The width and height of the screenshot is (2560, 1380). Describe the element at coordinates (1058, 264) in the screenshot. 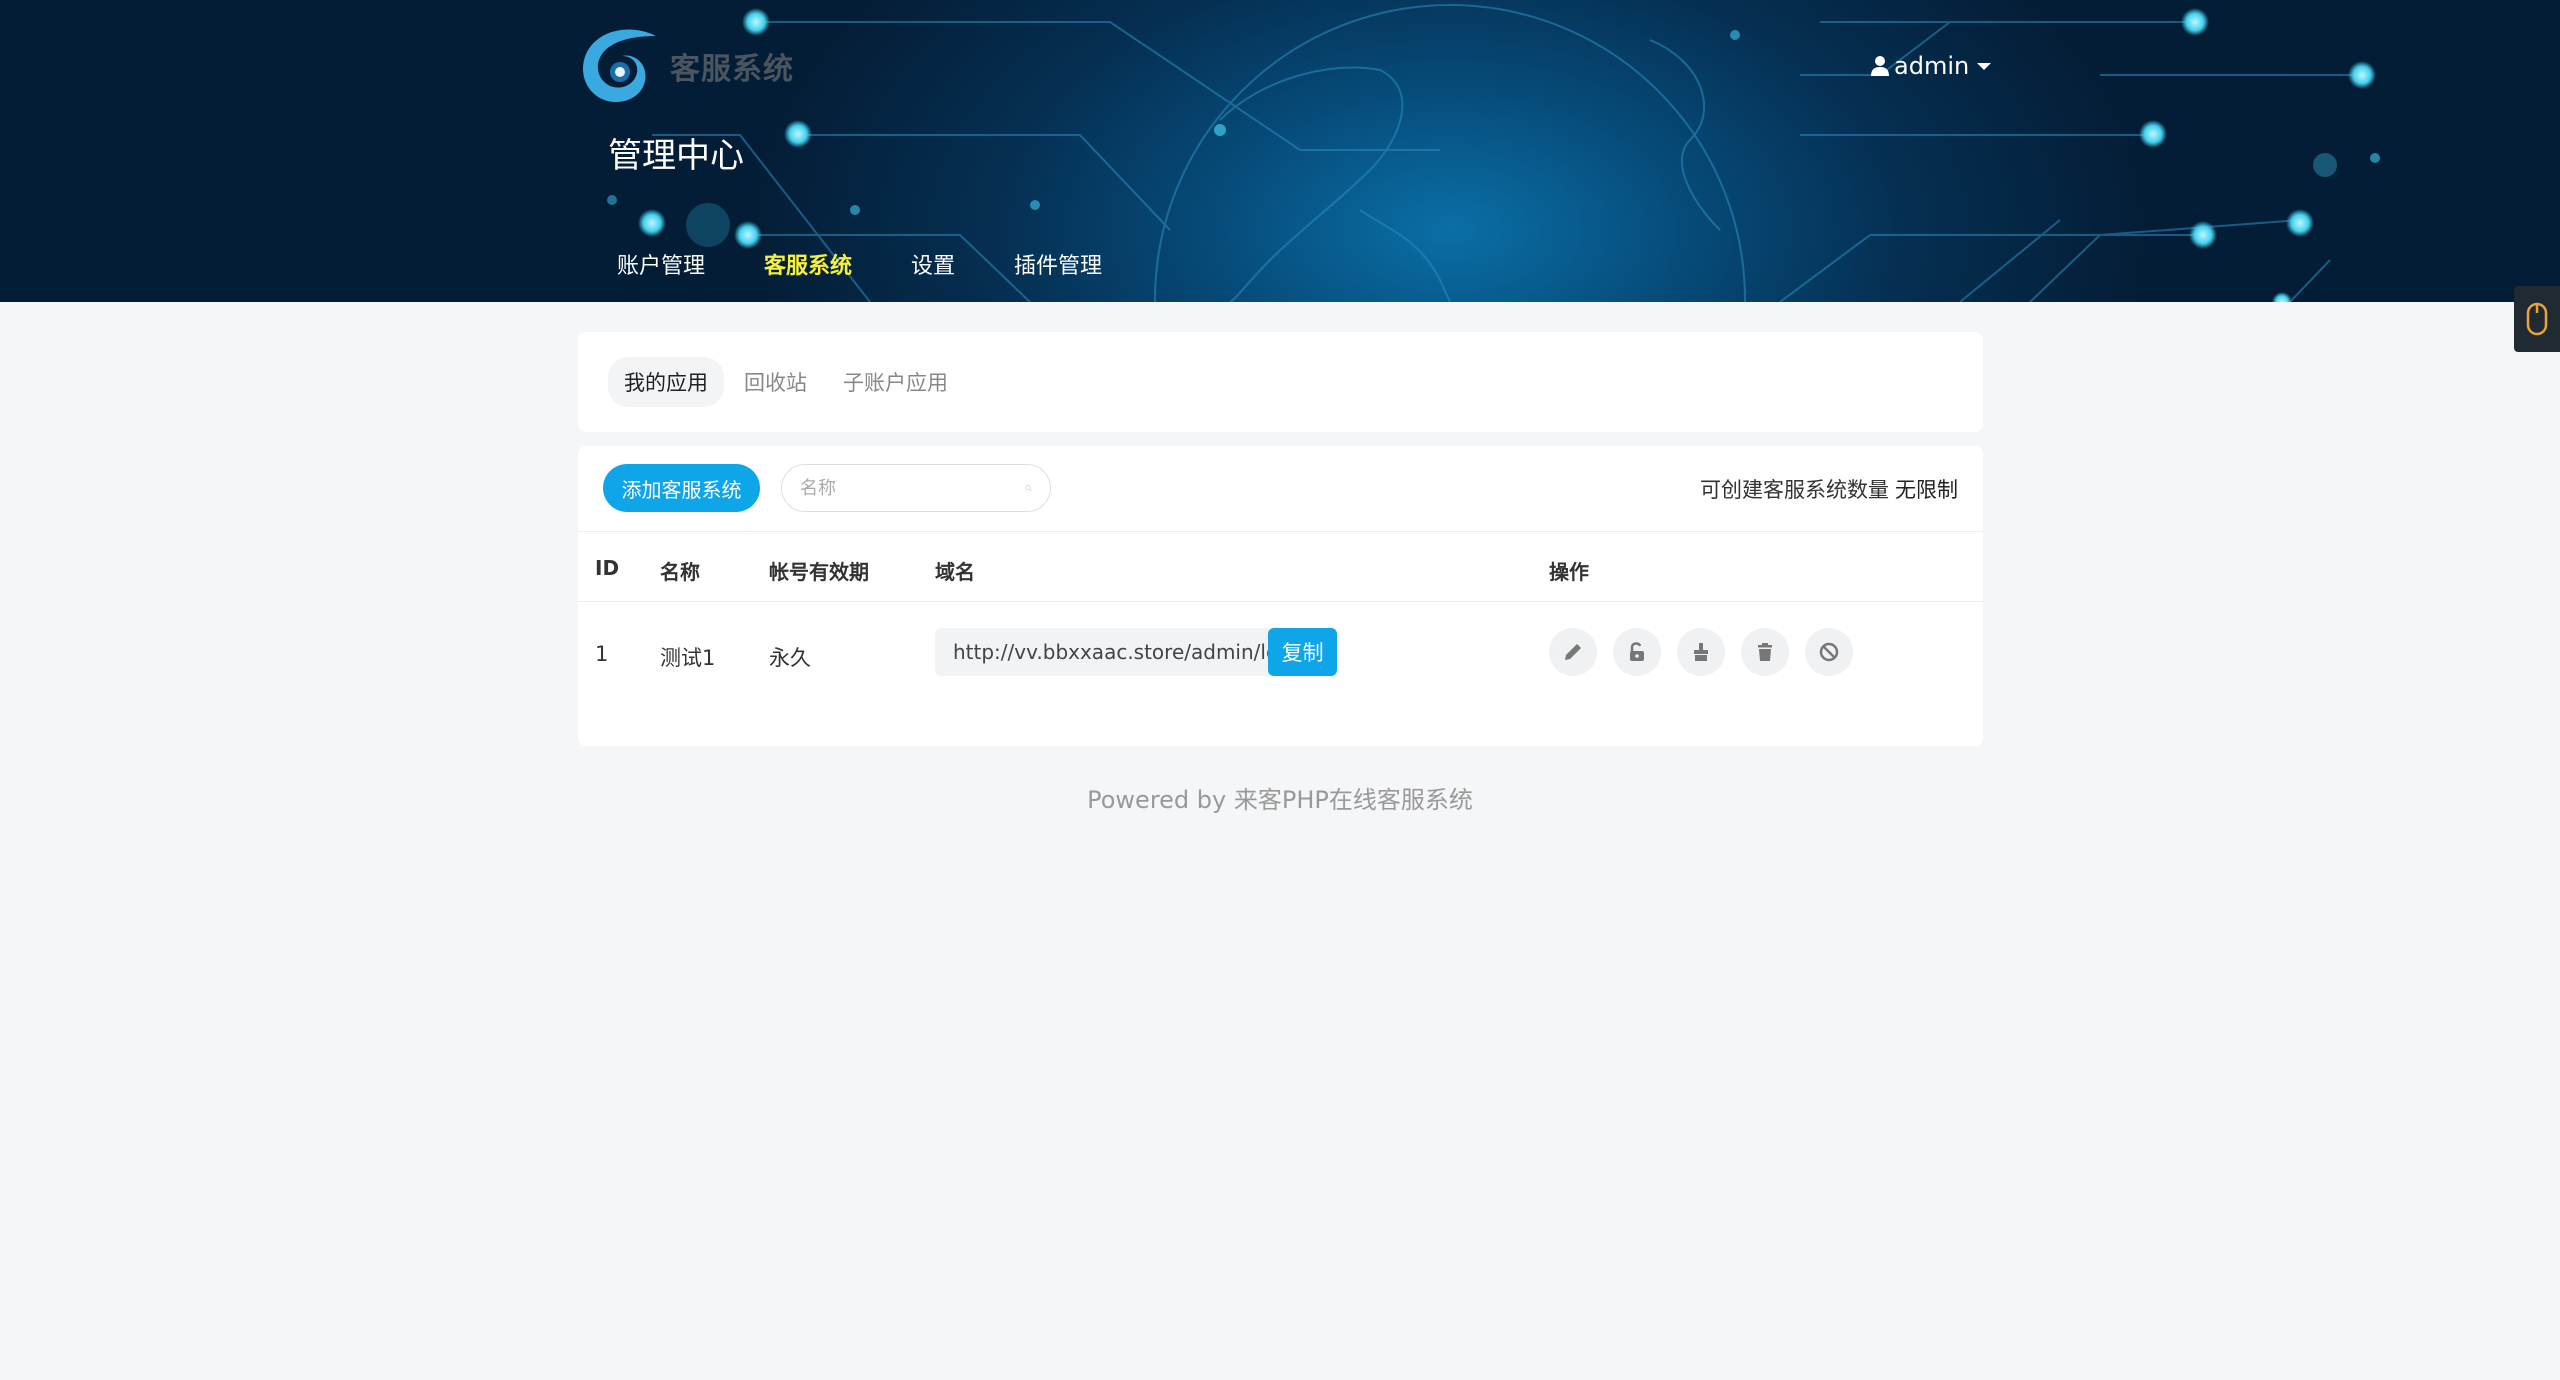

I see `nav-plugins: 插件管理` at that location.